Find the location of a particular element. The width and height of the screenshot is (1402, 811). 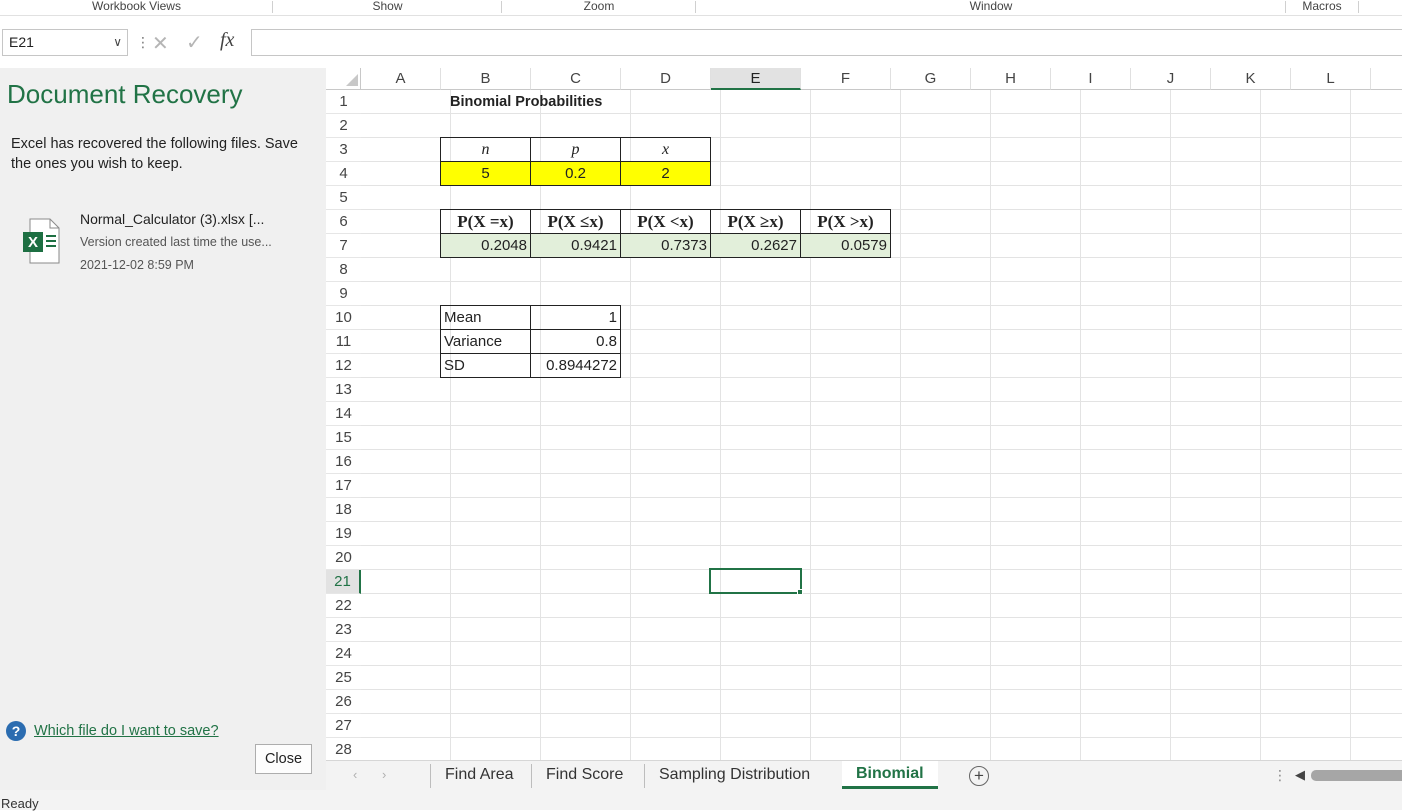

cell-e7: 0.2627 is located at coordinates (755, 245).